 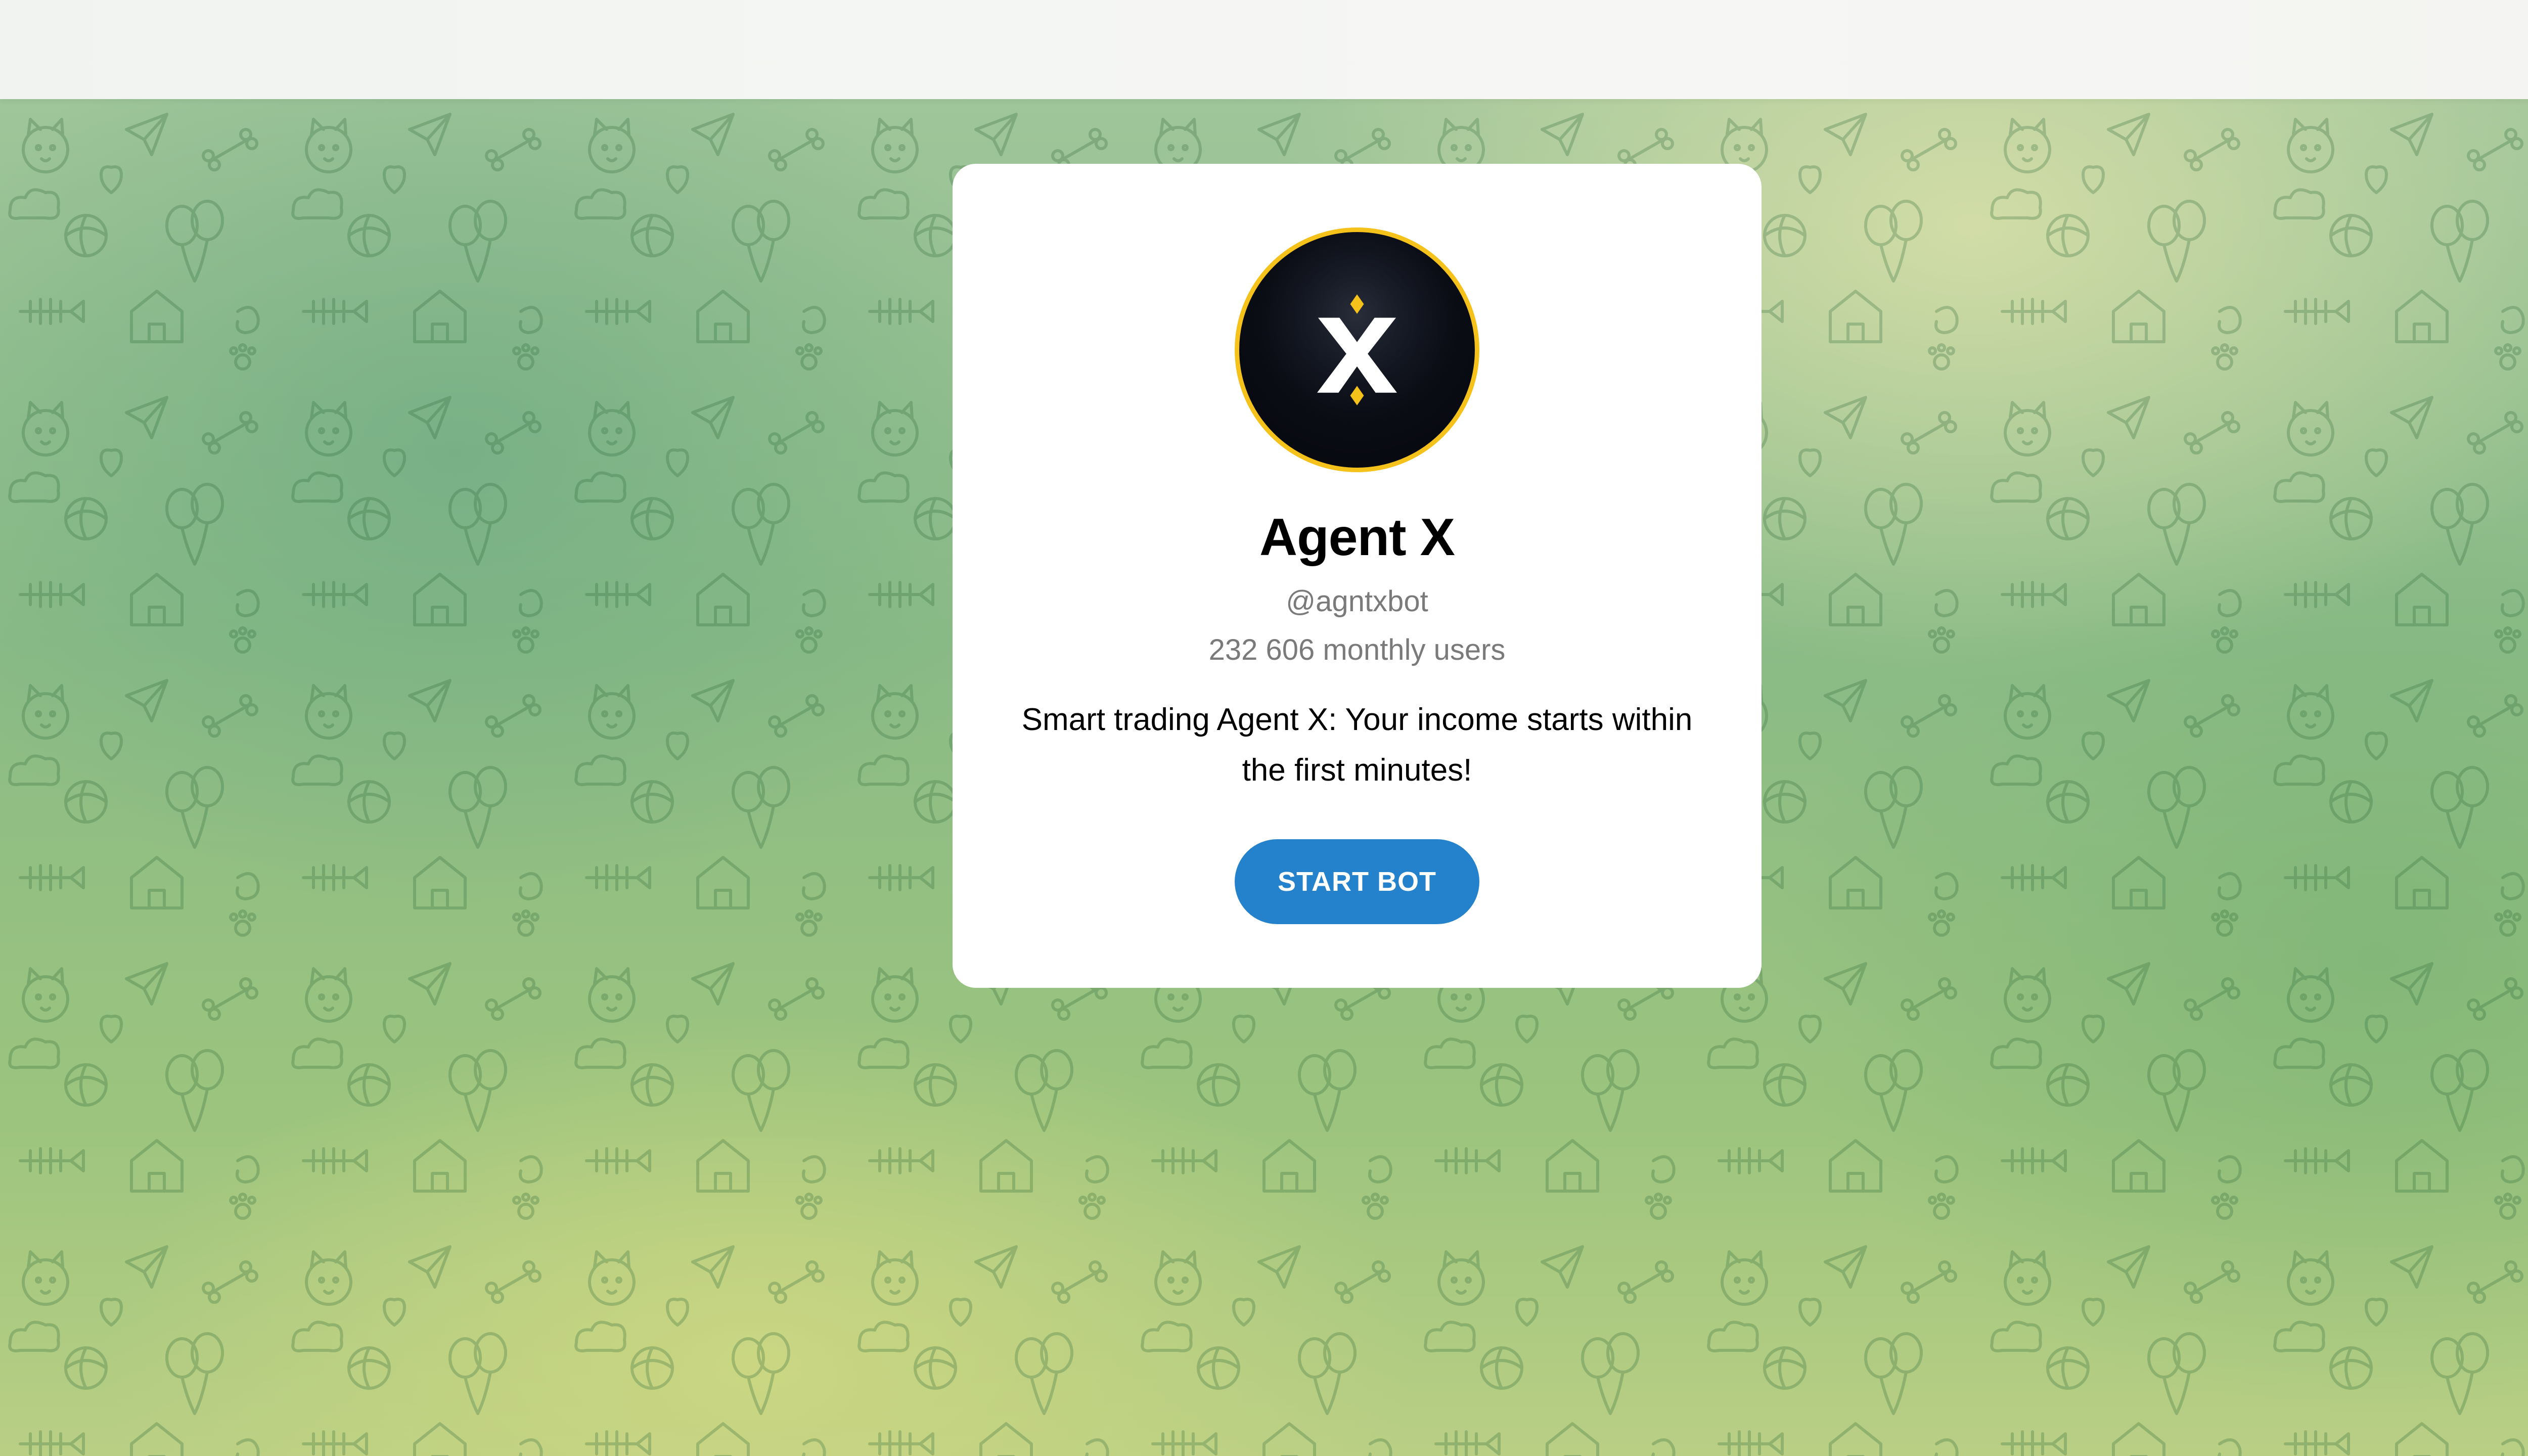 I want to click on start-bot-button: START BOT, so click(x=1357, y=881).